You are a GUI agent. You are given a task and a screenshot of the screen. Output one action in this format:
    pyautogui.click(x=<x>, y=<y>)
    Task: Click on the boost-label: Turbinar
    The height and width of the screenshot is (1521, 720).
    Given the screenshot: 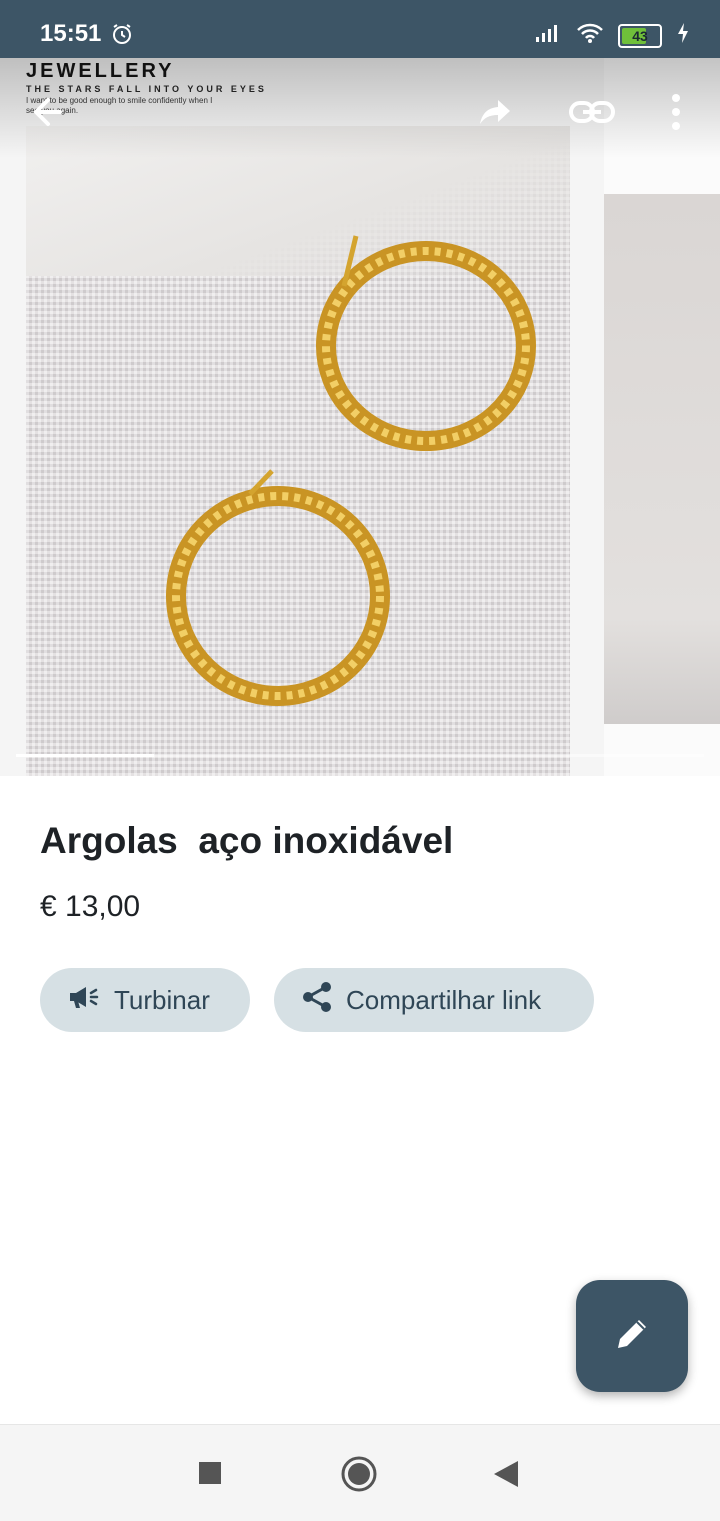 What is the action you would take?
    pyautogui.click(x=162, y=999)
    